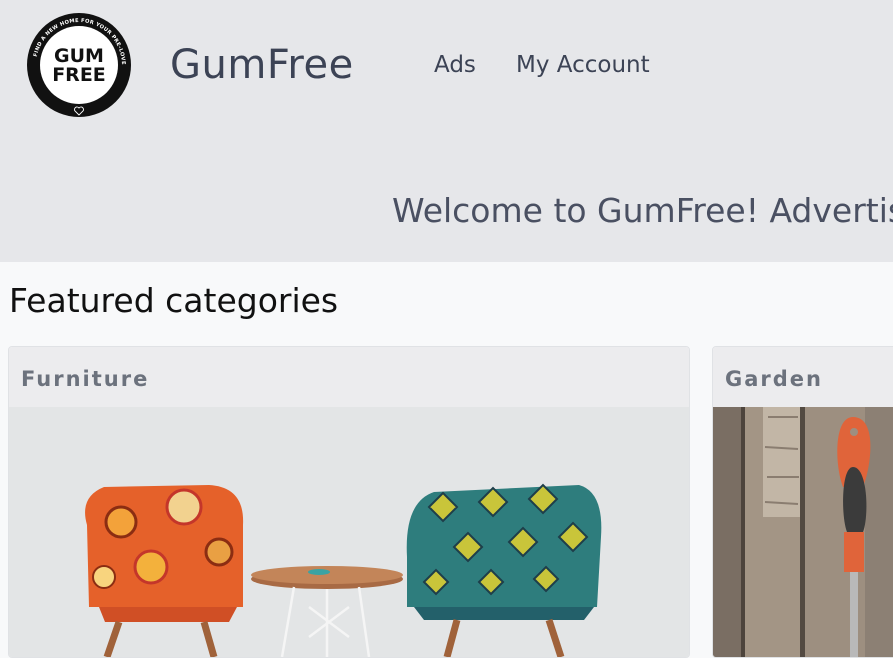  What do you see at coordinates (455, 65) in the screenshot?
I see `nav-link-ads: Ads` at bounding box center [455, 65].